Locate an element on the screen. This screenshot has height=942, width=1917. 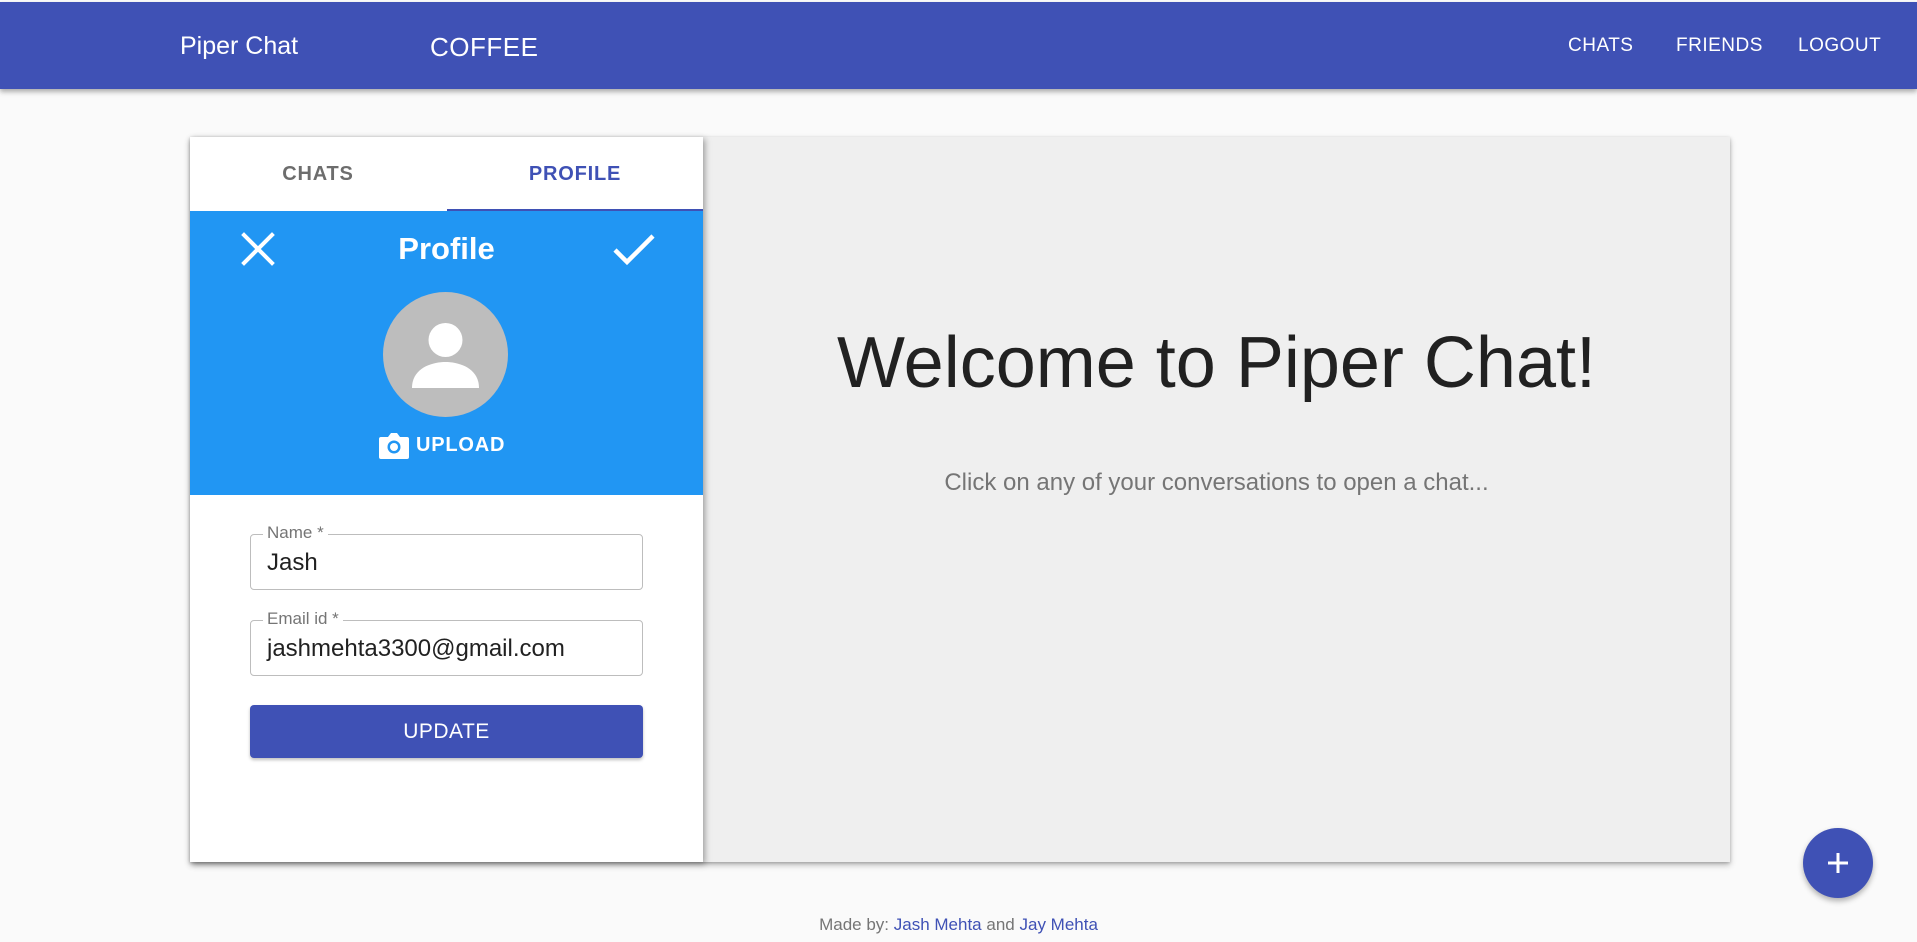
footer: Made by: Jash Mehta and Jay Mehta is located at coordinates (958, 925).